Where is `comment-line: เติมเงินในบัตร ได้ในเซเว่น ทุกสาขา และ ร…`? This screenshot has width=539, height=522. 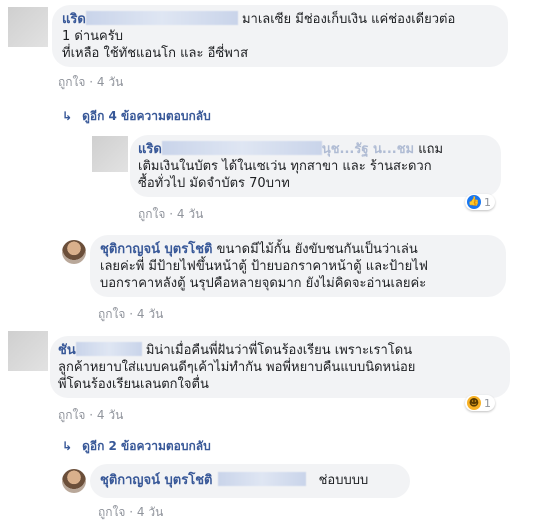
comment-line: เติมเงินในบัตร ได้ในเซเว่น ทุกสาขา และ ร… is located at coordinates (285, 166).